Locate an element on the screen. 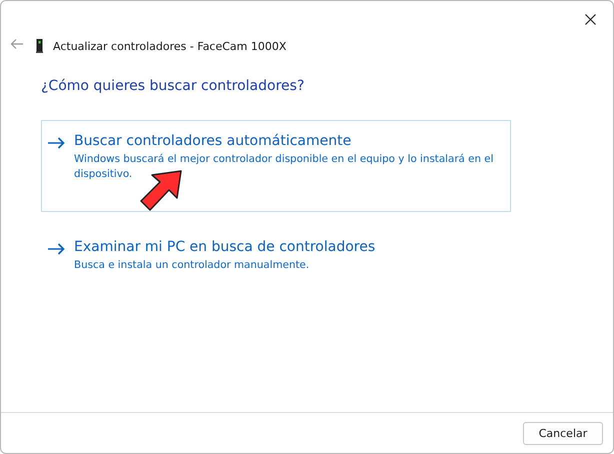 Image resolution: width=614 pixels, height=454 pixels. option-title: Examinar mi PC en busca de controladores is located at coordinates (225, 247).